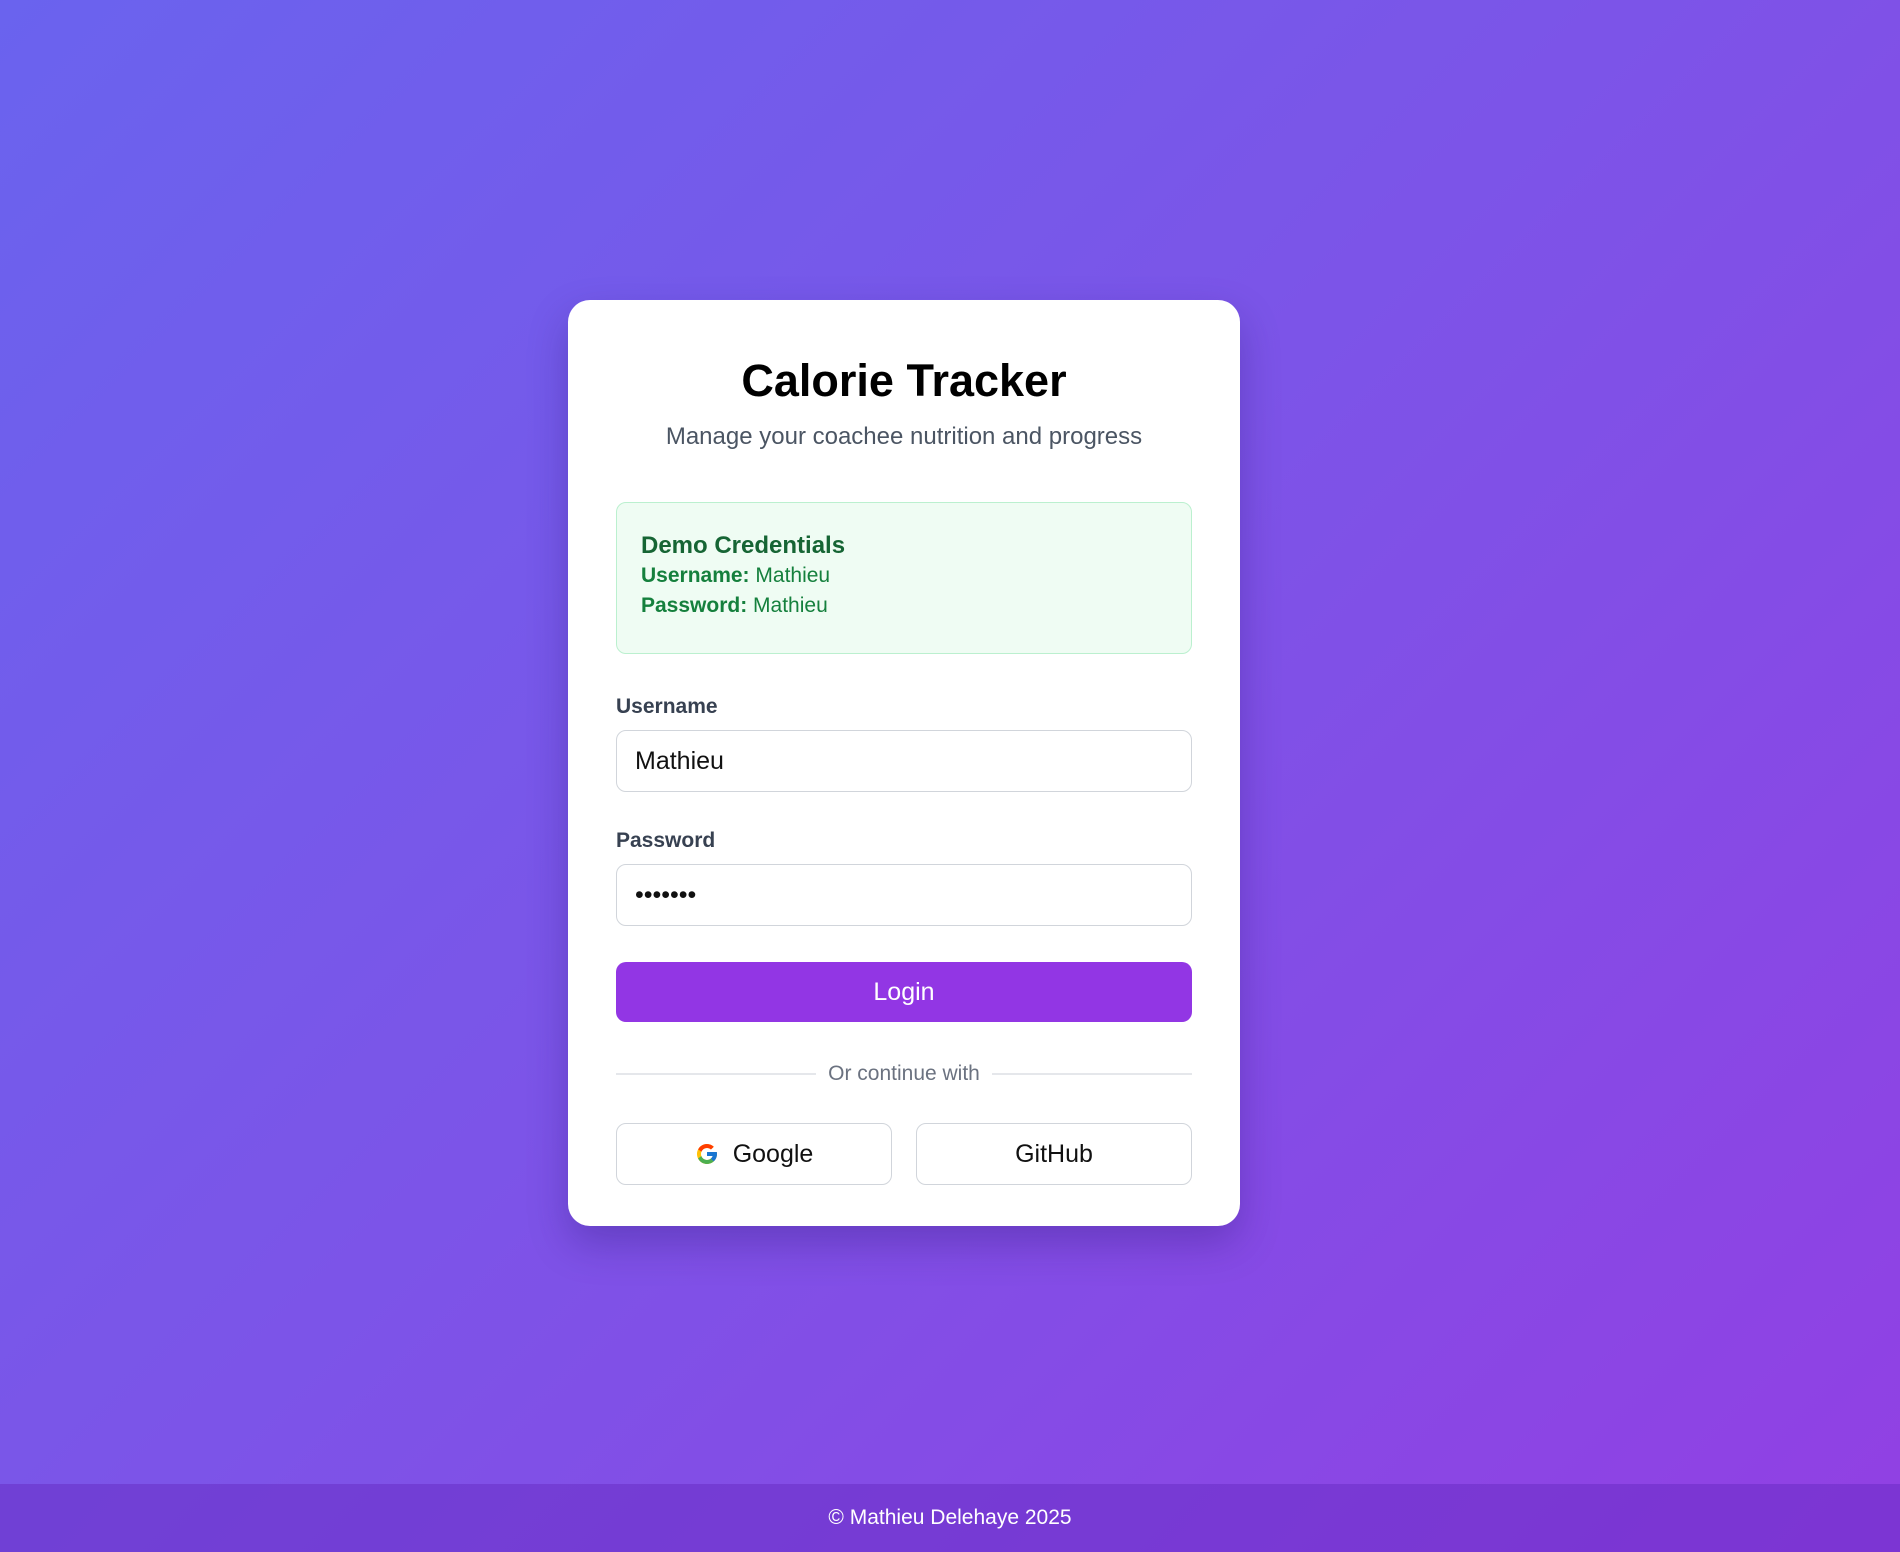 The image size is (1900, 1552). What do you see at coordinates (743, 545) in the screenshot?
I see `demo-credentials-title: Demo Credentials` at bounding box center [743, 545].